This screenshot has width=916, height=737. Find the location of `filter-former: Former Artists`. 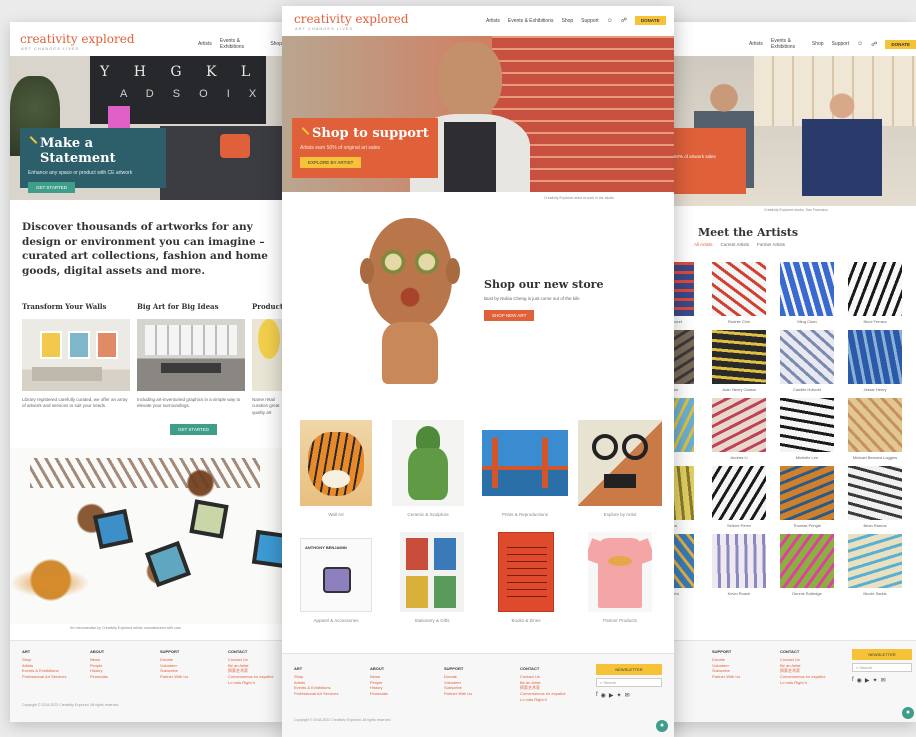

filter-former: Former Artists is located at coordinates (771, 244).